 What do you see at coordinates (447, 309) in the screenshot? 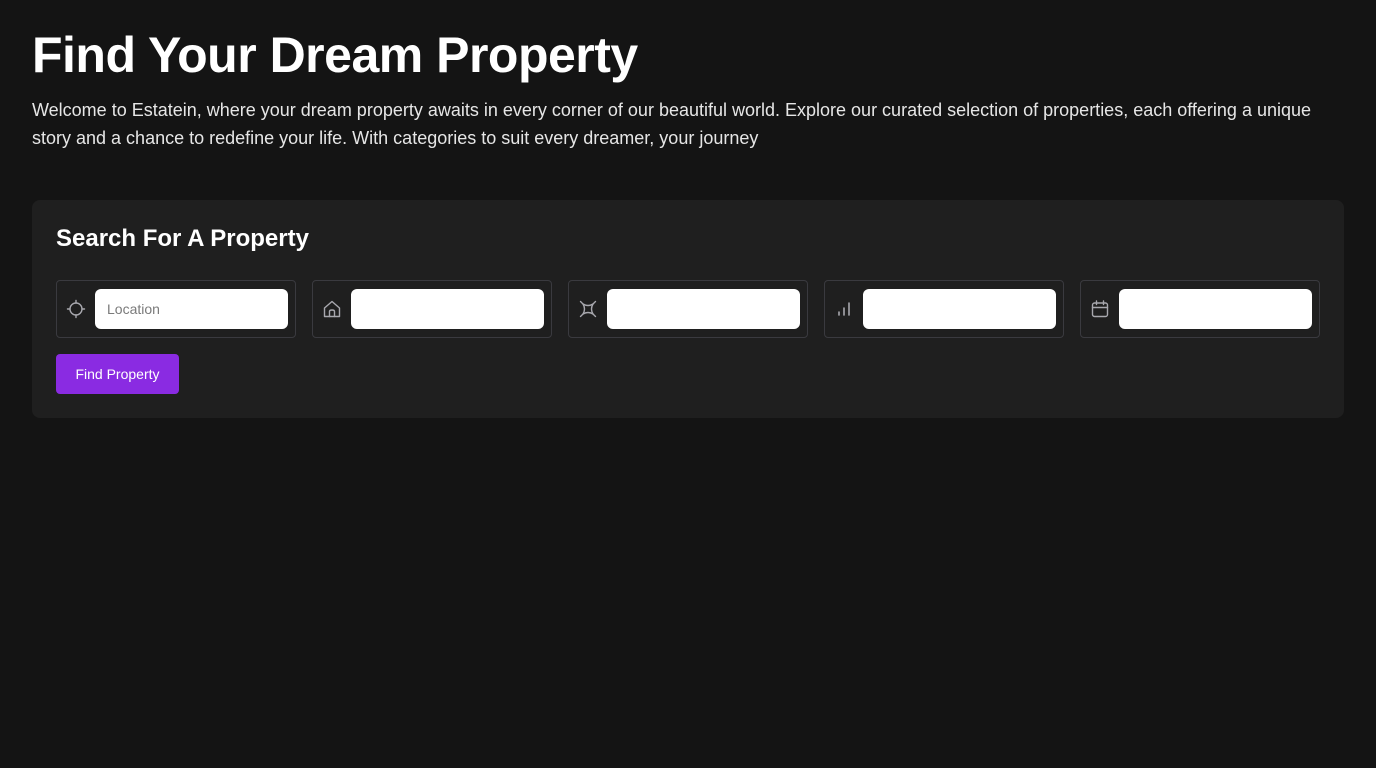
I see `property-type-input` at bounding box center [447, 309].